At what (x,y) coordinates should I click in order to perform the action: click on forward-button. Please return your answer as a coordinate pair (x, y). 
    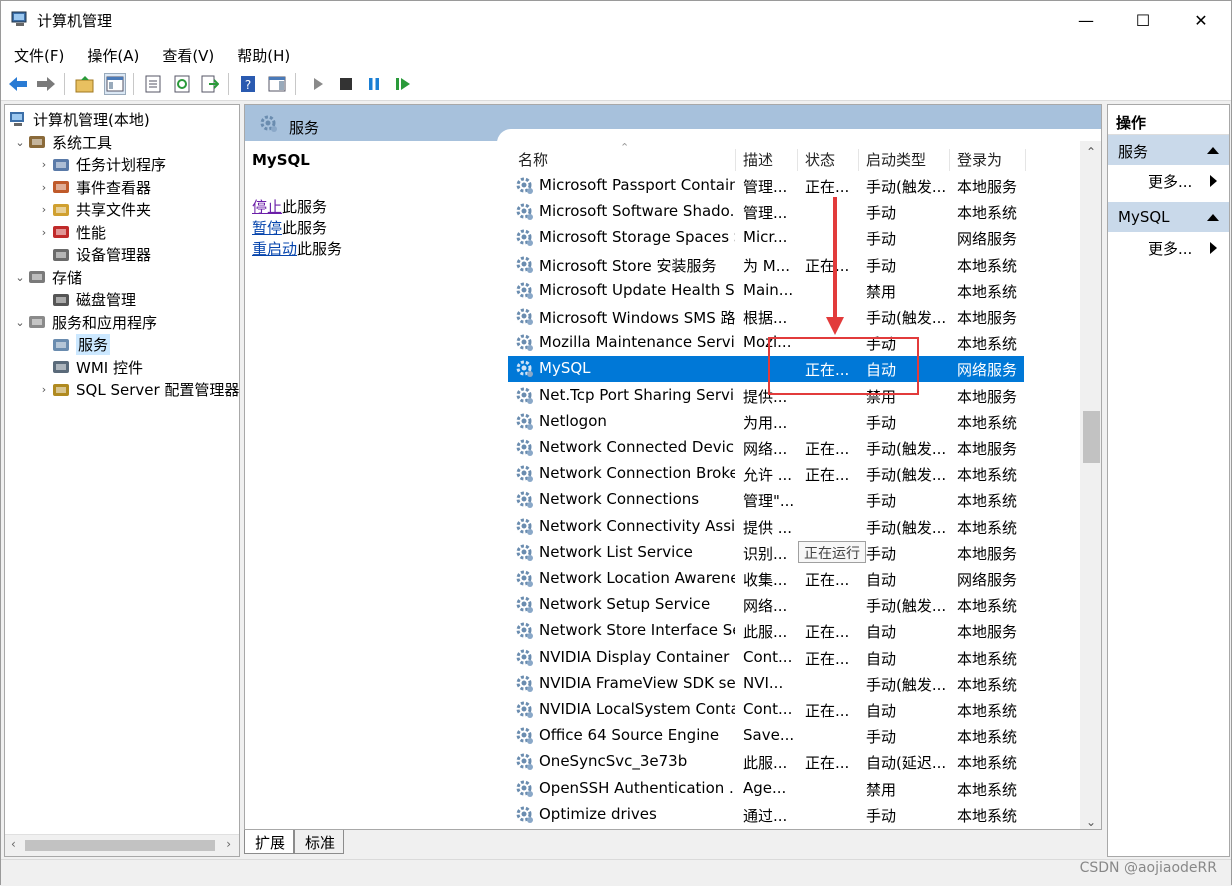
    Looking at the image, I should click on (46, 84).